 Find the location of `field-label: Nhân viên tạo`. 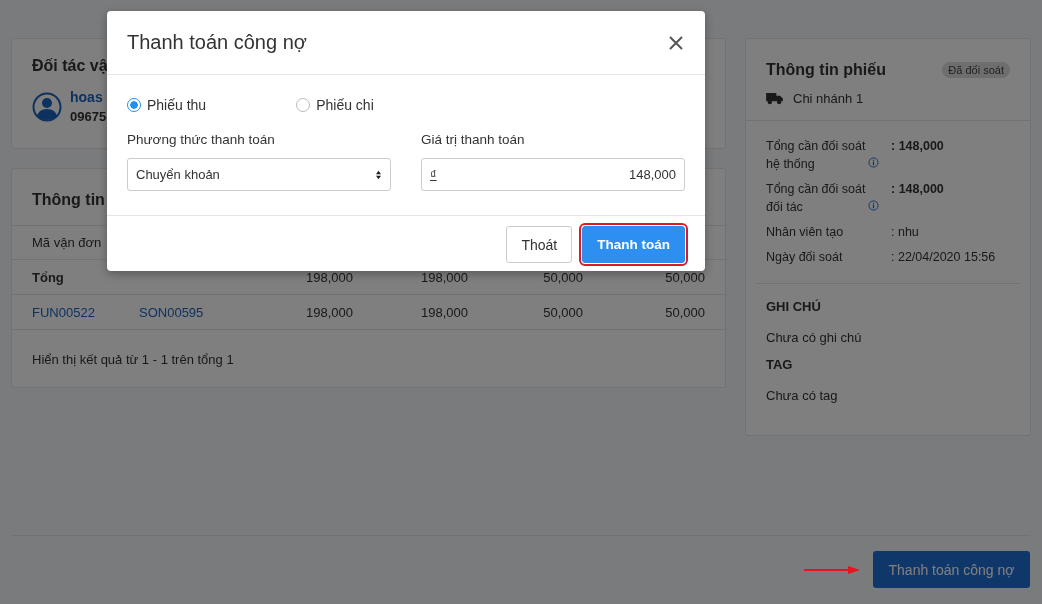

field-label: Nhân viên tạo is located at coordinates (805, 232).